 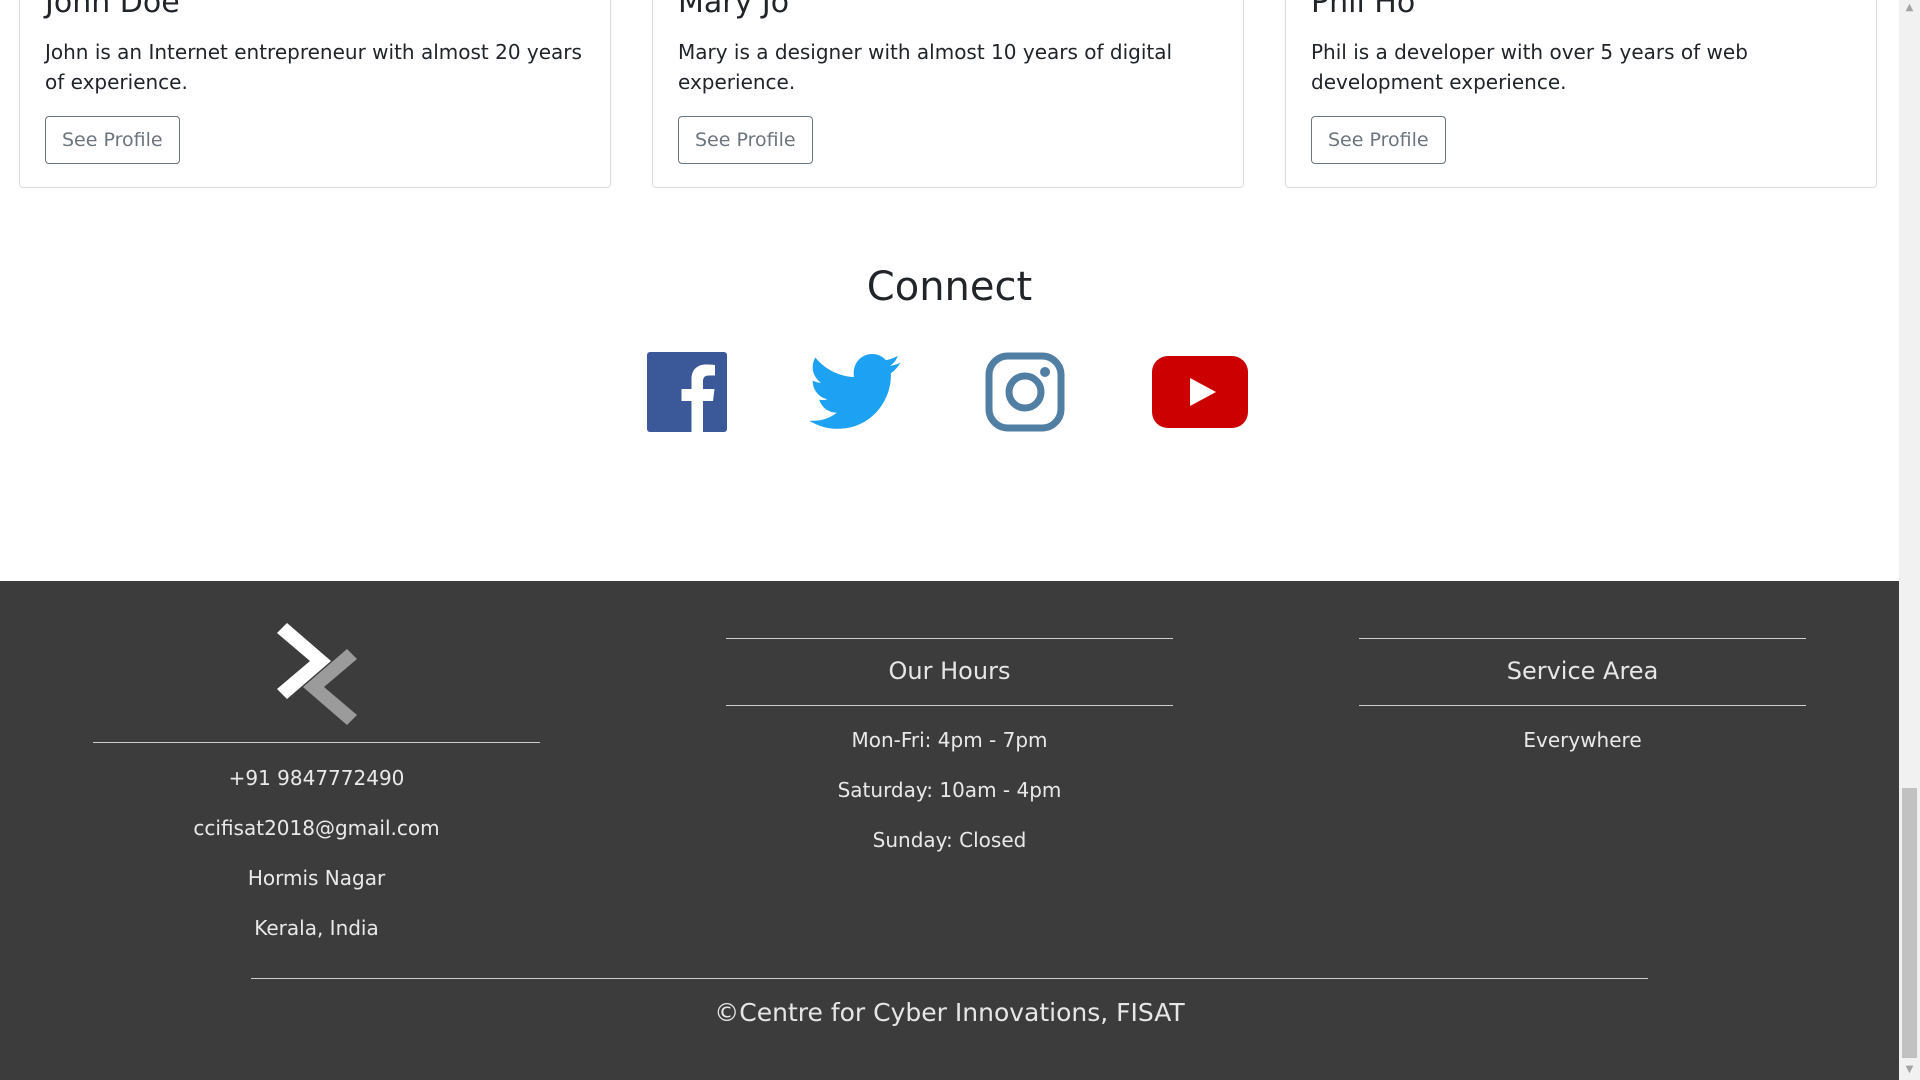 I want to click on cci-logo, so click(x=317, y=674).